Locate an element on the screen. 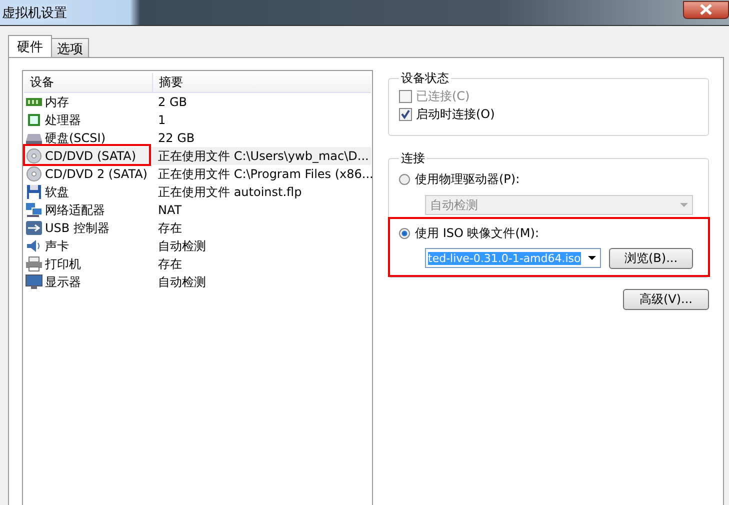 This screenshot has height=505, width=729. device-name: USB 控制器 is located at coordinates (77, 228).